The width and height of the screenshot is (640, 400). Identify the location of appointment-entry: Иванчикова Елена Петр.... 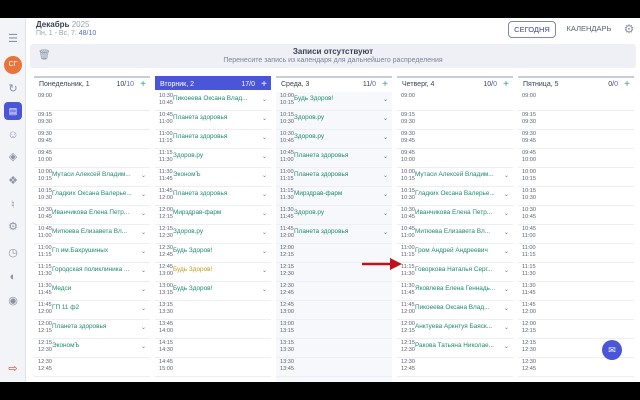
(93, 212).